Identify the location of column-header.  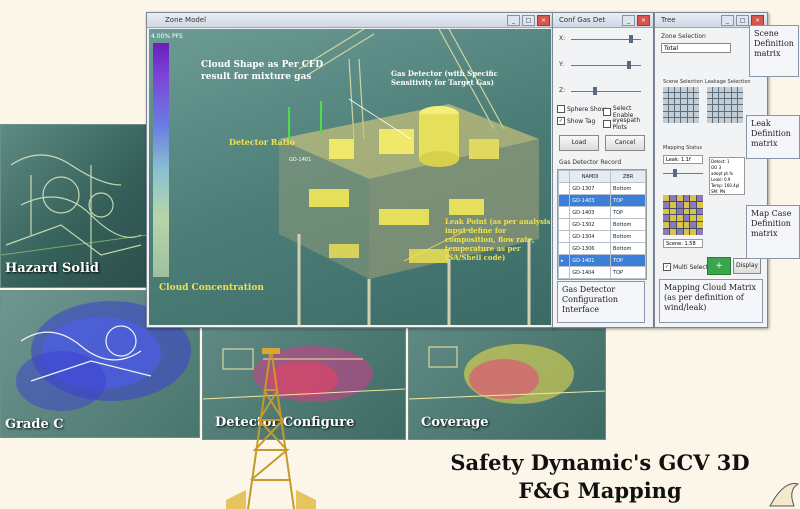
(564, 176).